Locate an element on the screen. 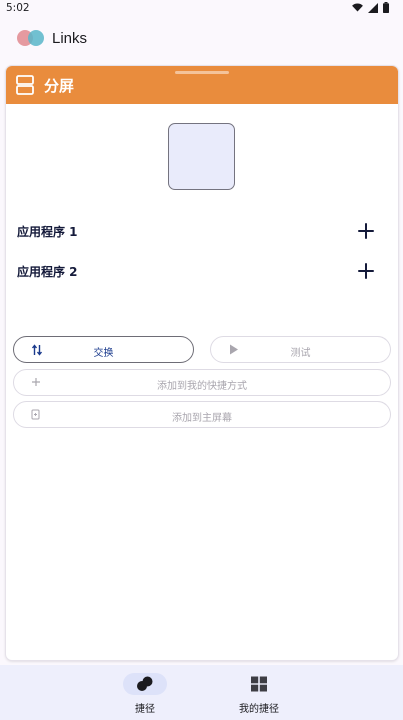 This screenshot has width=403, height=720. test-button: 测试 is located at coordinates (300, 349).